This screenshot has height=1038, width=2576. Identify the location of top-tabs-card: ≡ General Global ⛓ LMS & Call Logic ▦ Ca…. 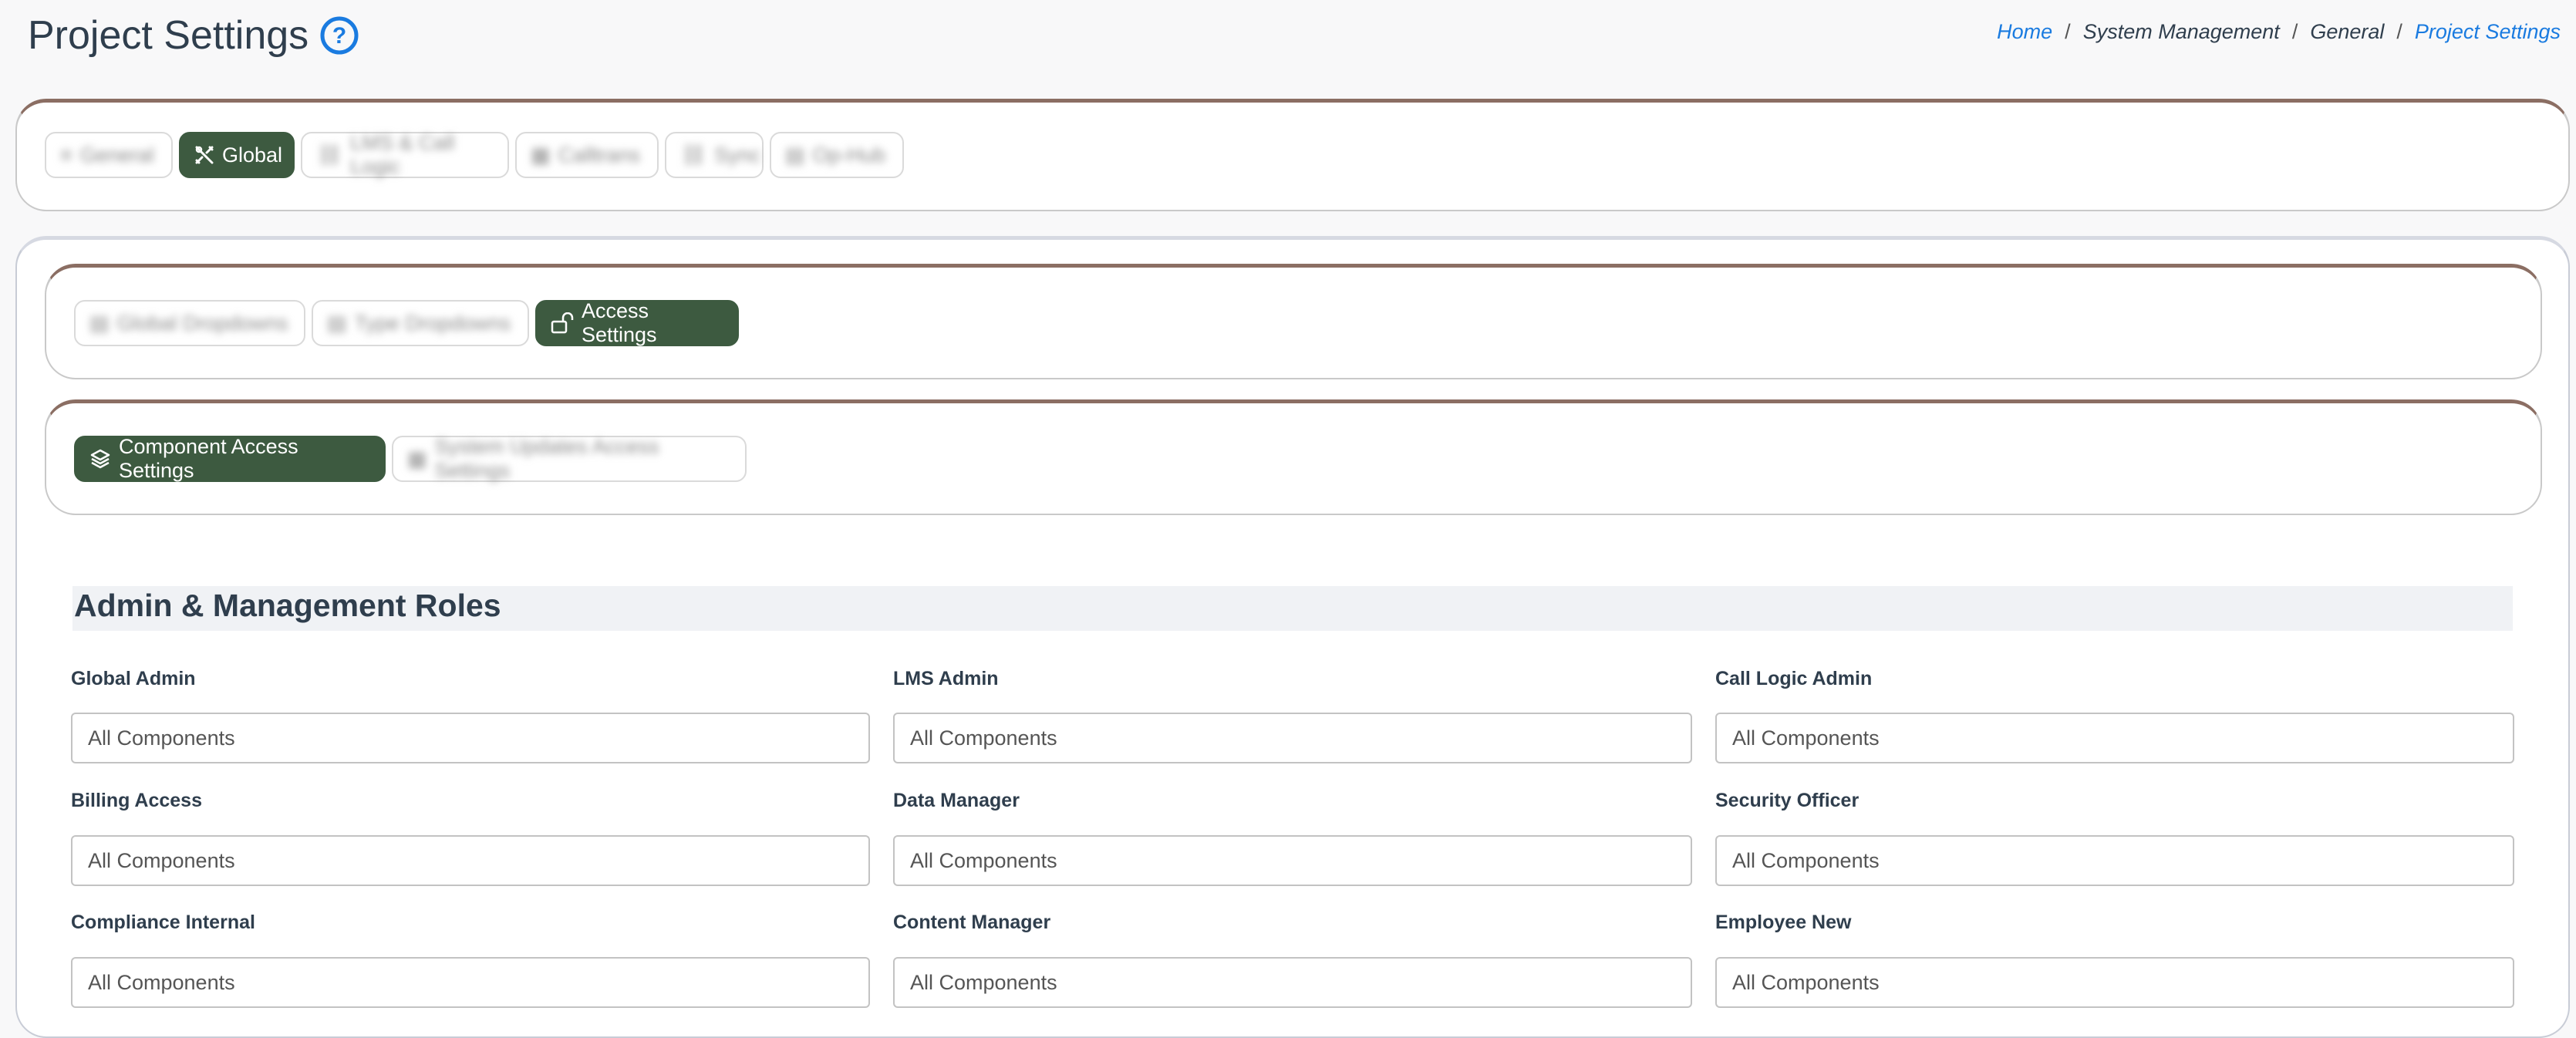
(1292, 155).